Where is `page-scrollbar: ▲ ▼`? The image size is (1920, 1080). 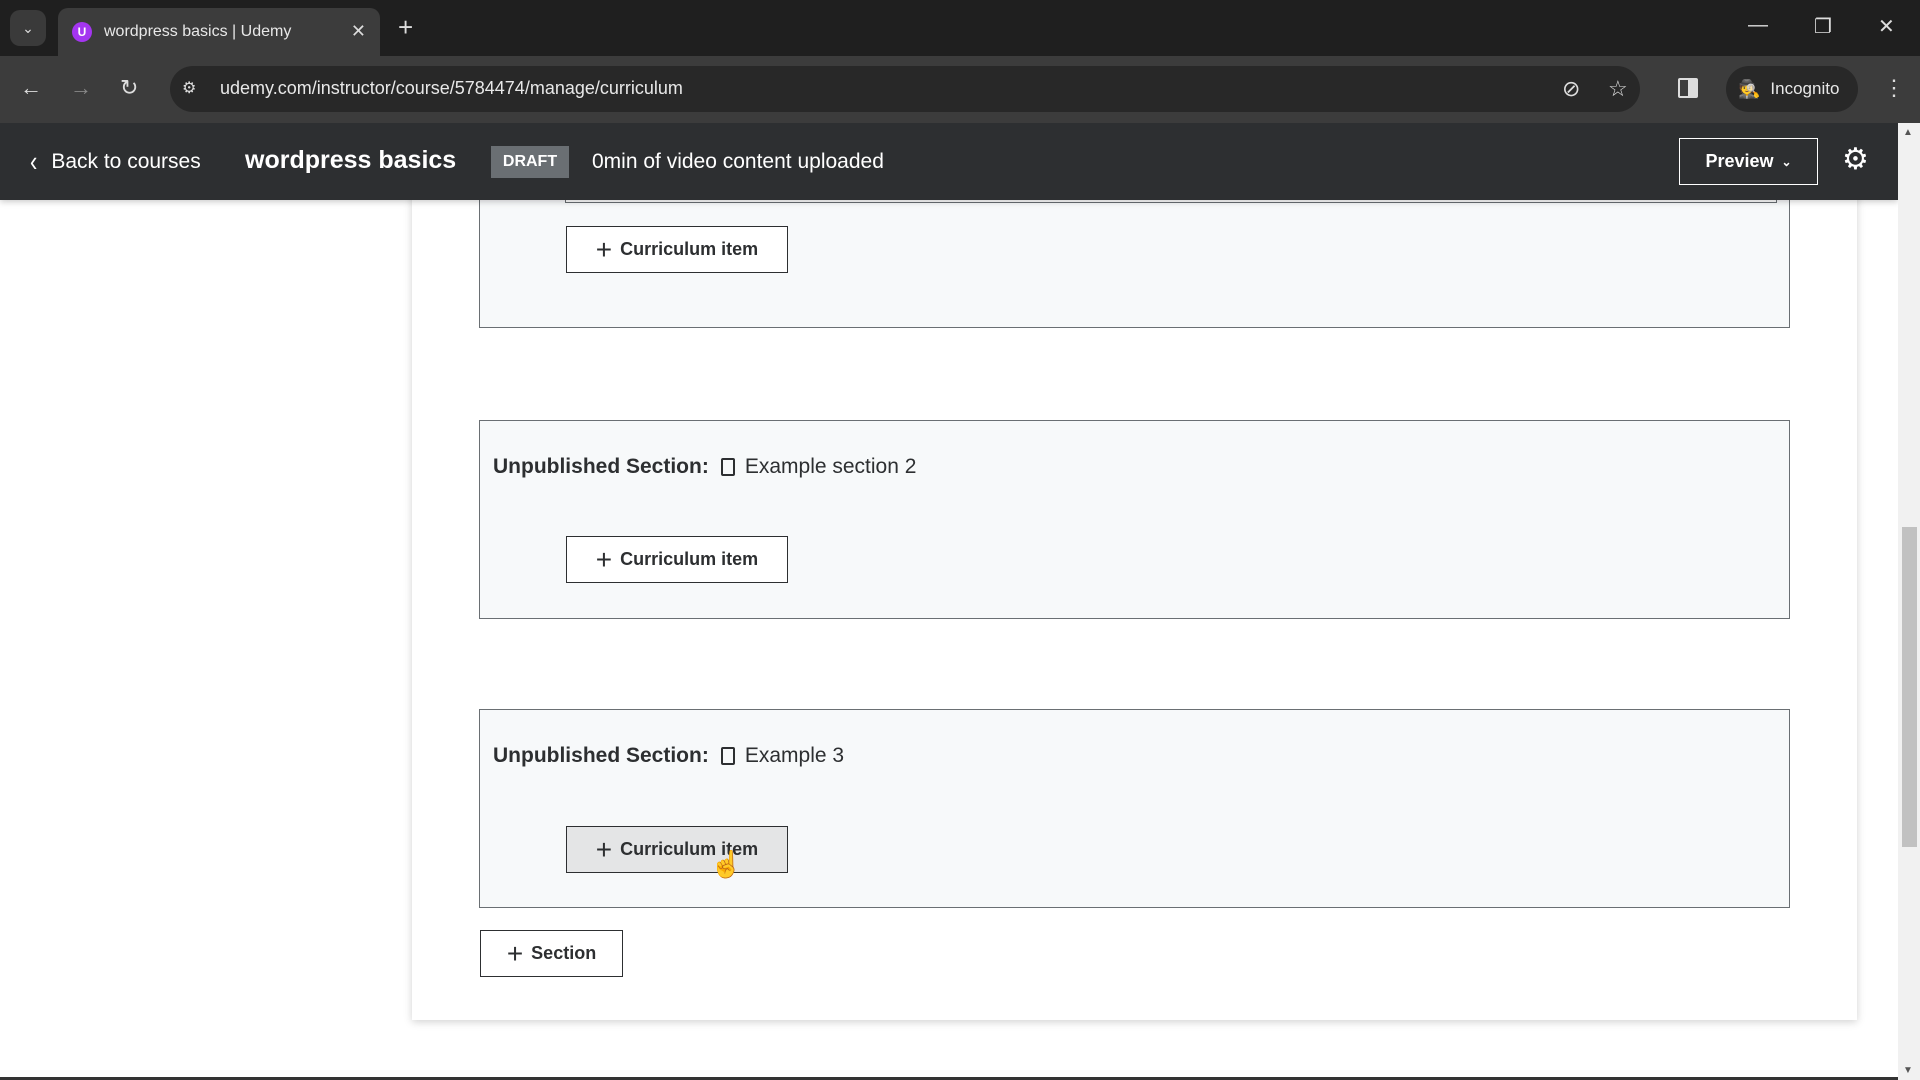
page-scrollbar: ▲ ▼ is located at coordinates (1909, 601).